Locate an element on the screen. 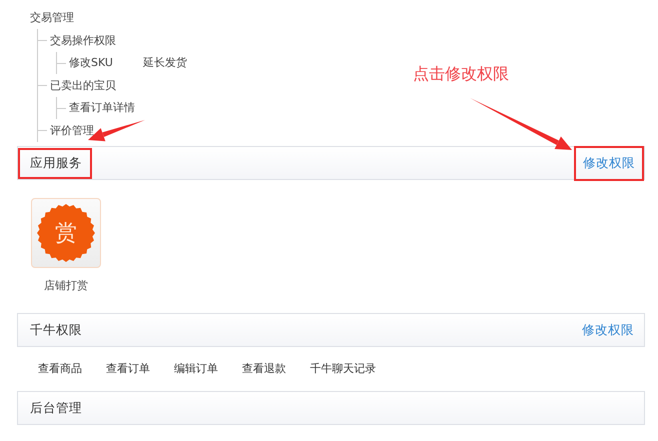  section-title: 后台管理 is located at coordinates (56, 408).